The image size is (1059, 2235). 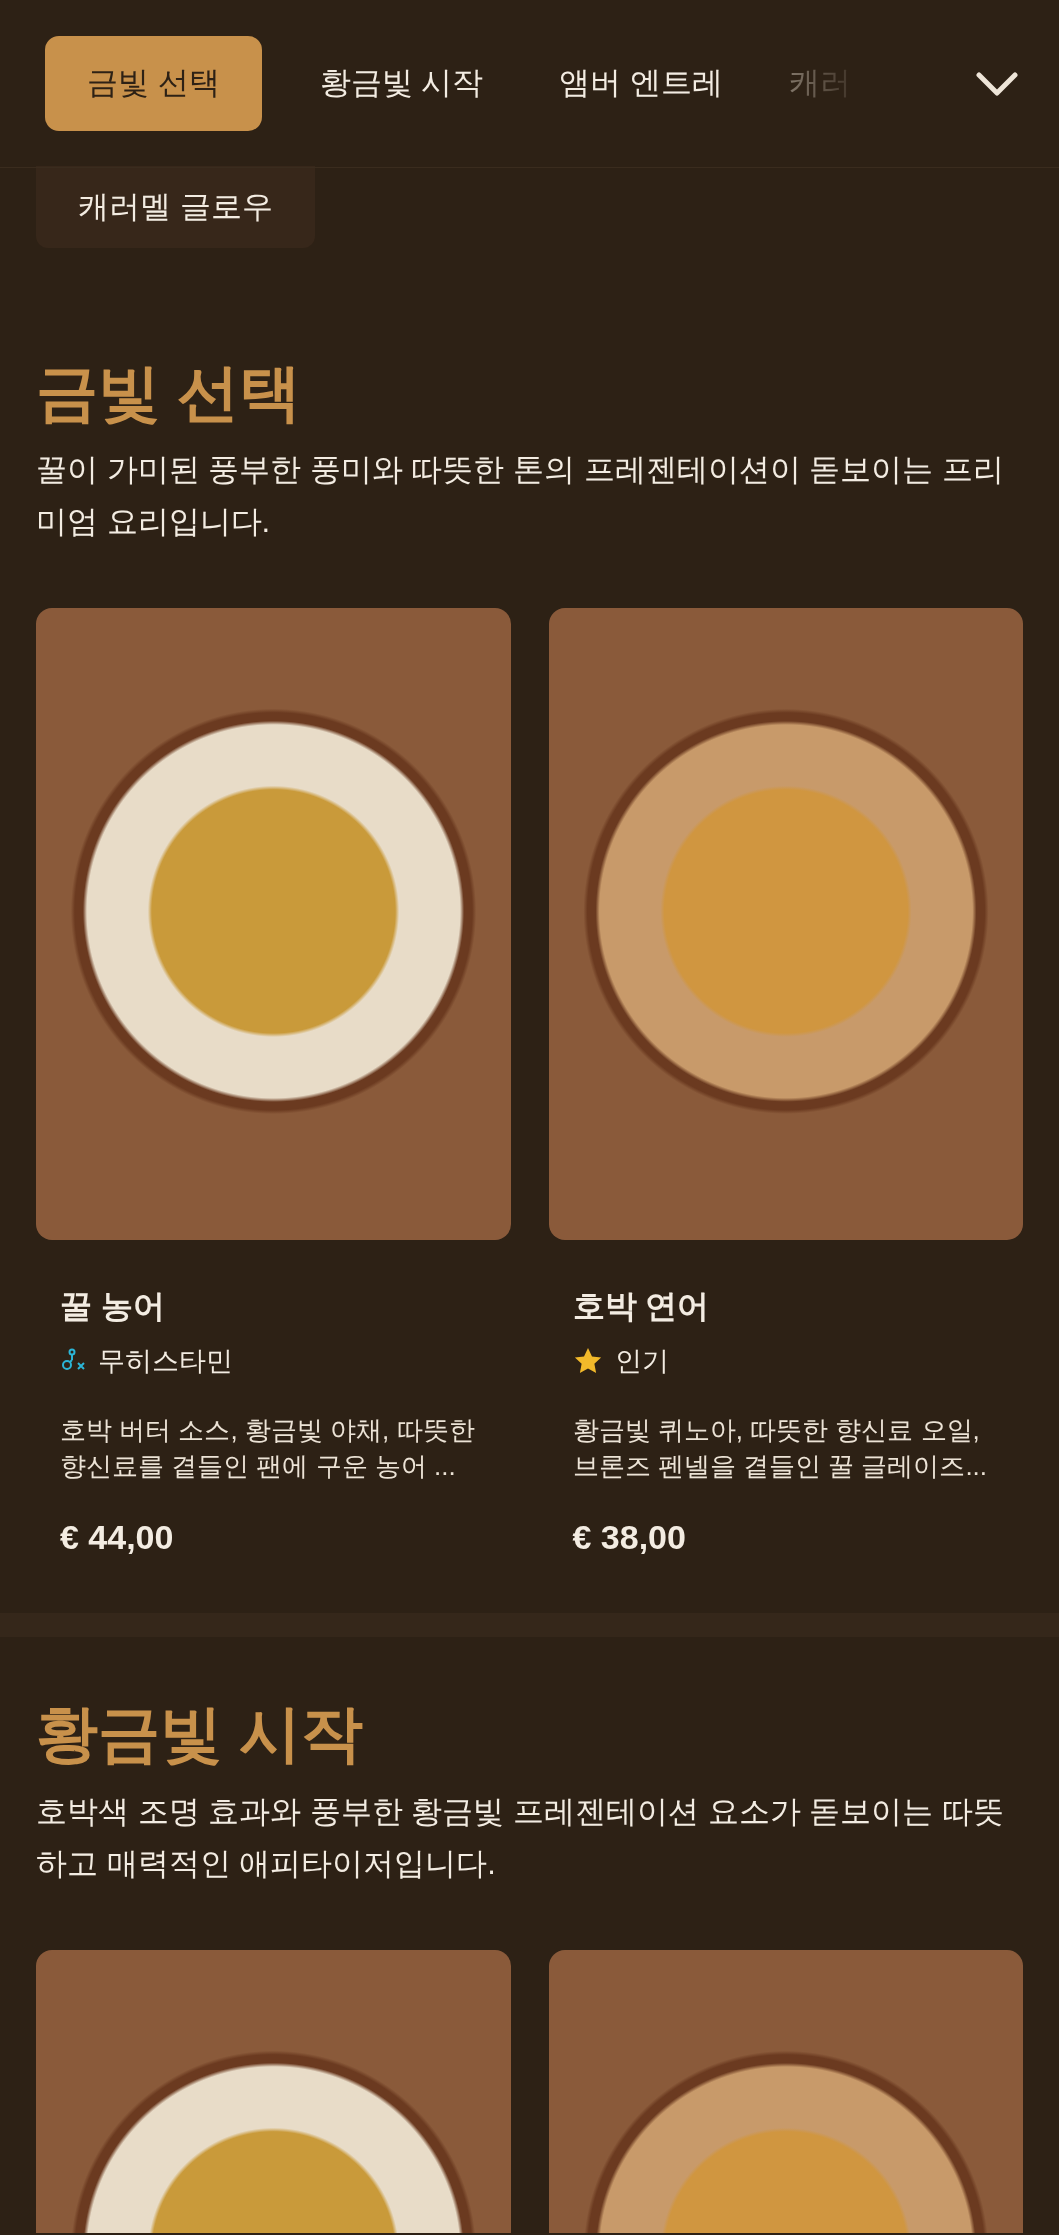 What do you see at coordinates (520, 1837) in the screenshot?
I see `section-description: 호박색 조명 효과와 풍부한 황금빛 프레젠테이션 요소가 돋보이는 따뜻하고 매력적인 애피타이저입니다.` at bounding box center [520, 1837].